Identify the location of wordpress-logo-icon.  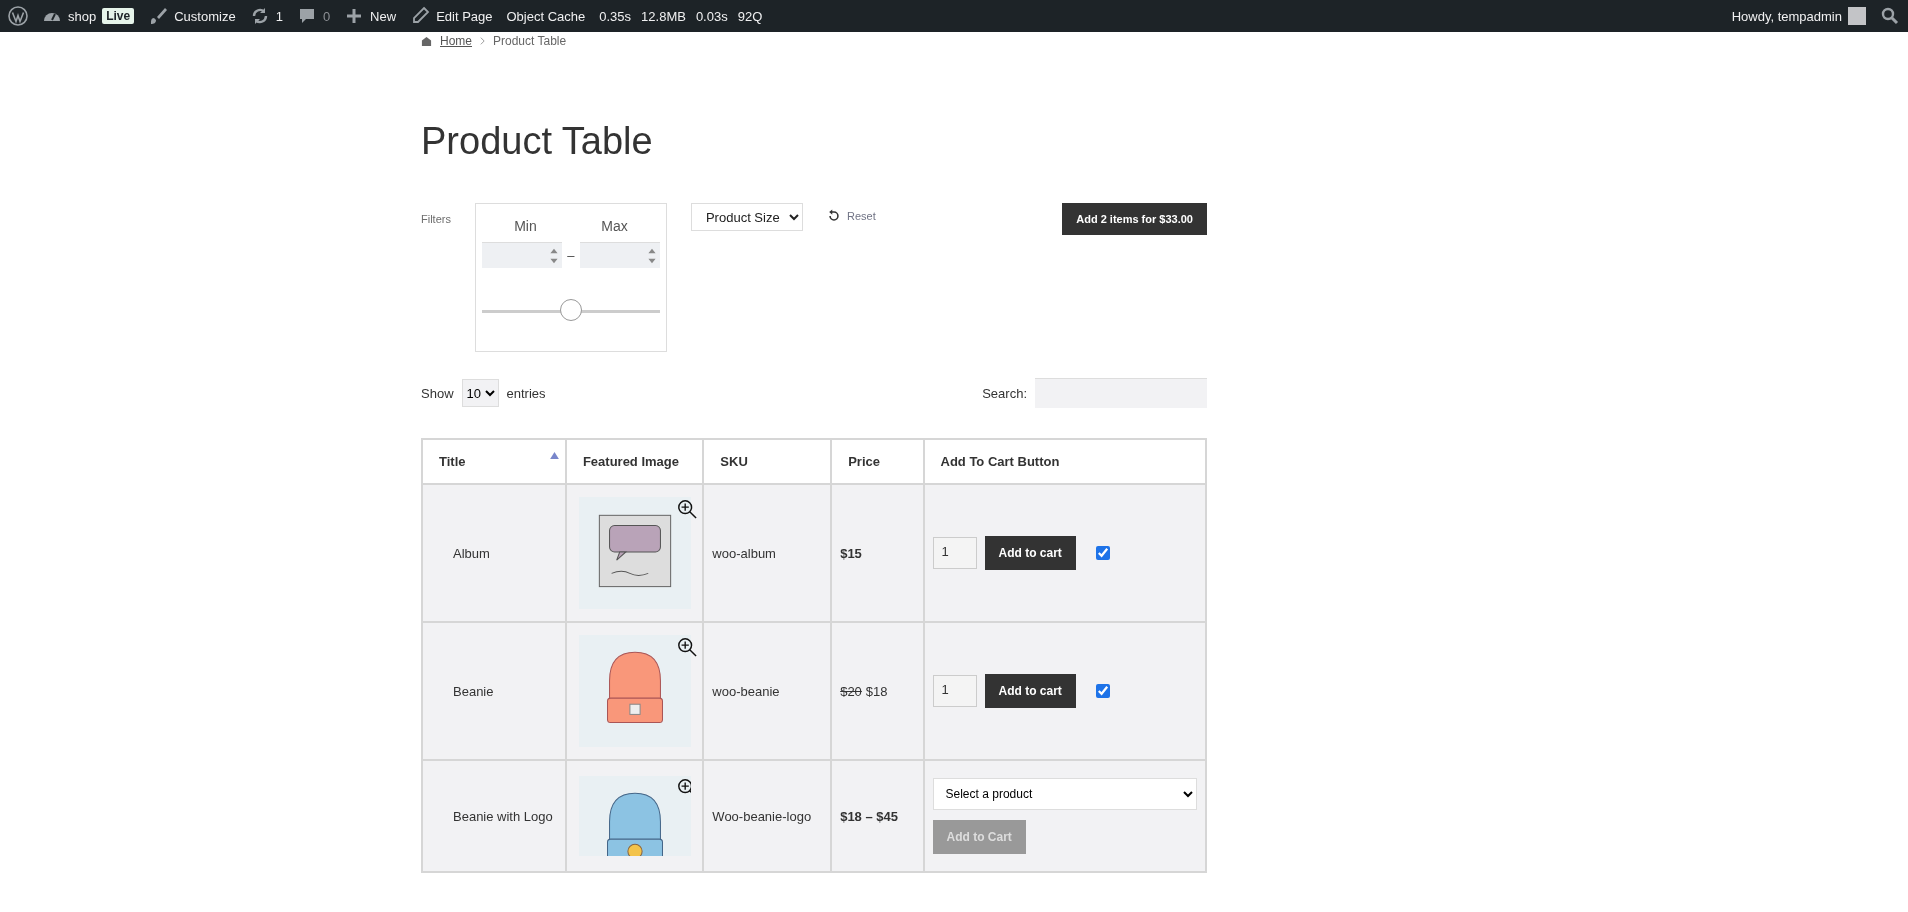
(18, 16).